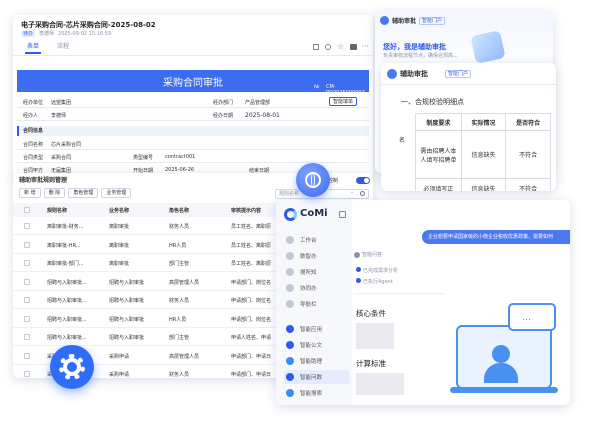  What do you see at coordinates (251, 264) in the screenshot?
I see `cell-tip: 员工姓名、离职原` at bounding box center [251, 264].